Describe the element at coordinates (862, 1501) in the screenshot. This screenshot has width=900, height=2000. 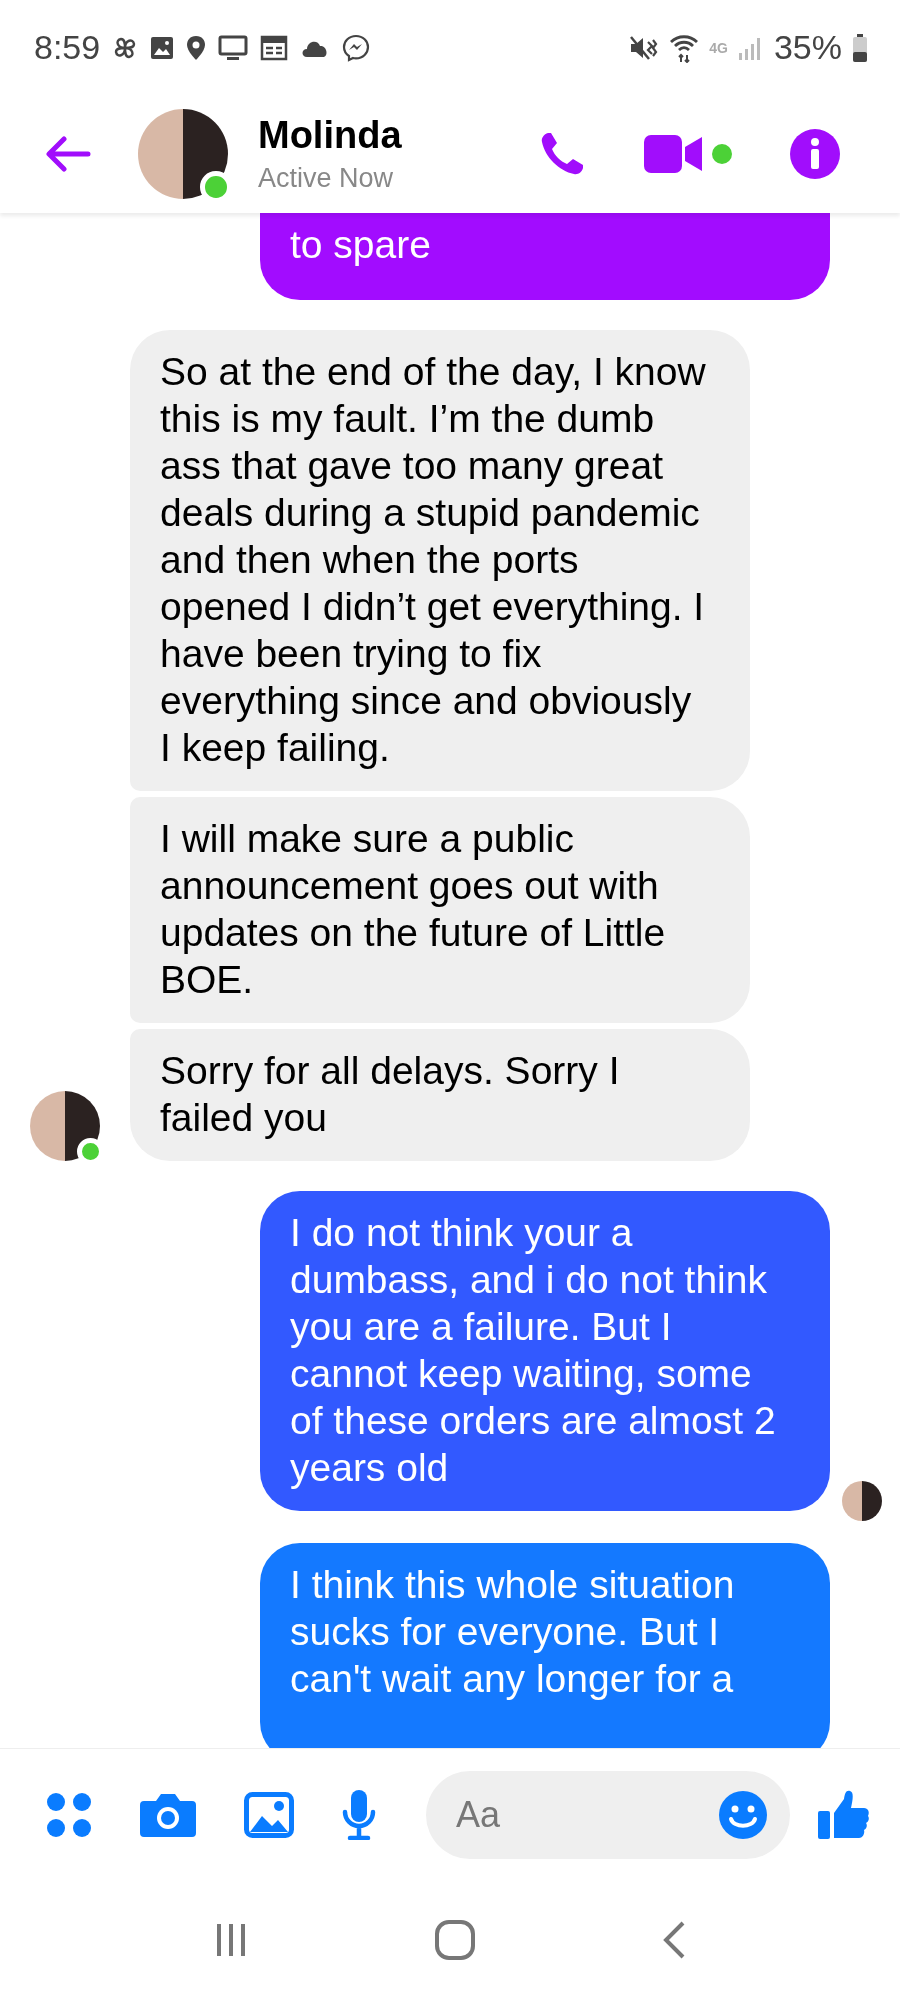
I see `seen-avatar` at that location.